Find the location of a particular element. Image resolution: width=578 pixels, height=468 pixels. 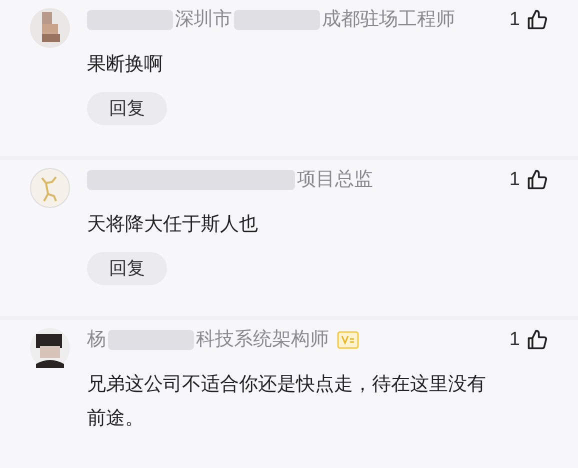

verified-badge-icon is located at coordinates (348, 340).